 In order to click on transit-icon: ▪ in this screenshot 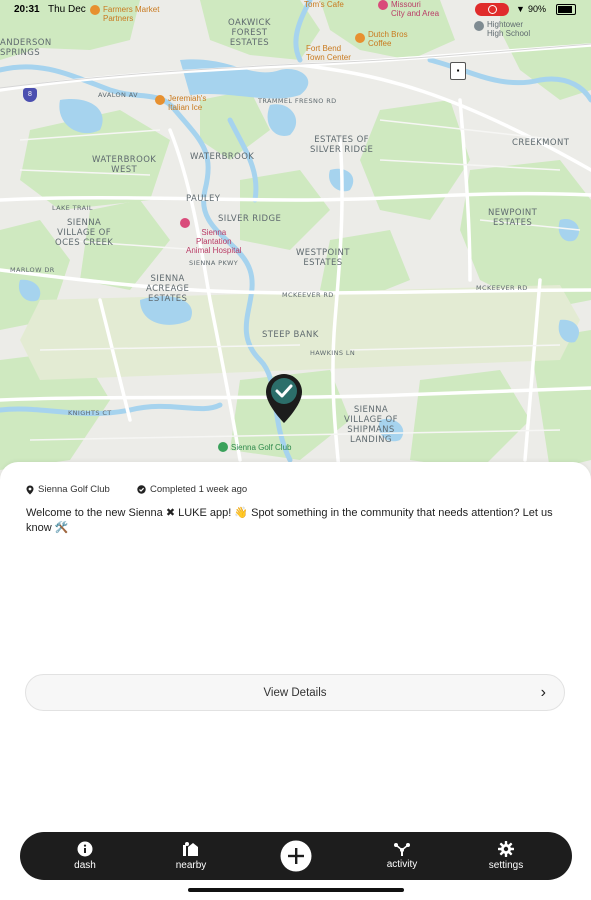, I will do `click(458, 71)`.